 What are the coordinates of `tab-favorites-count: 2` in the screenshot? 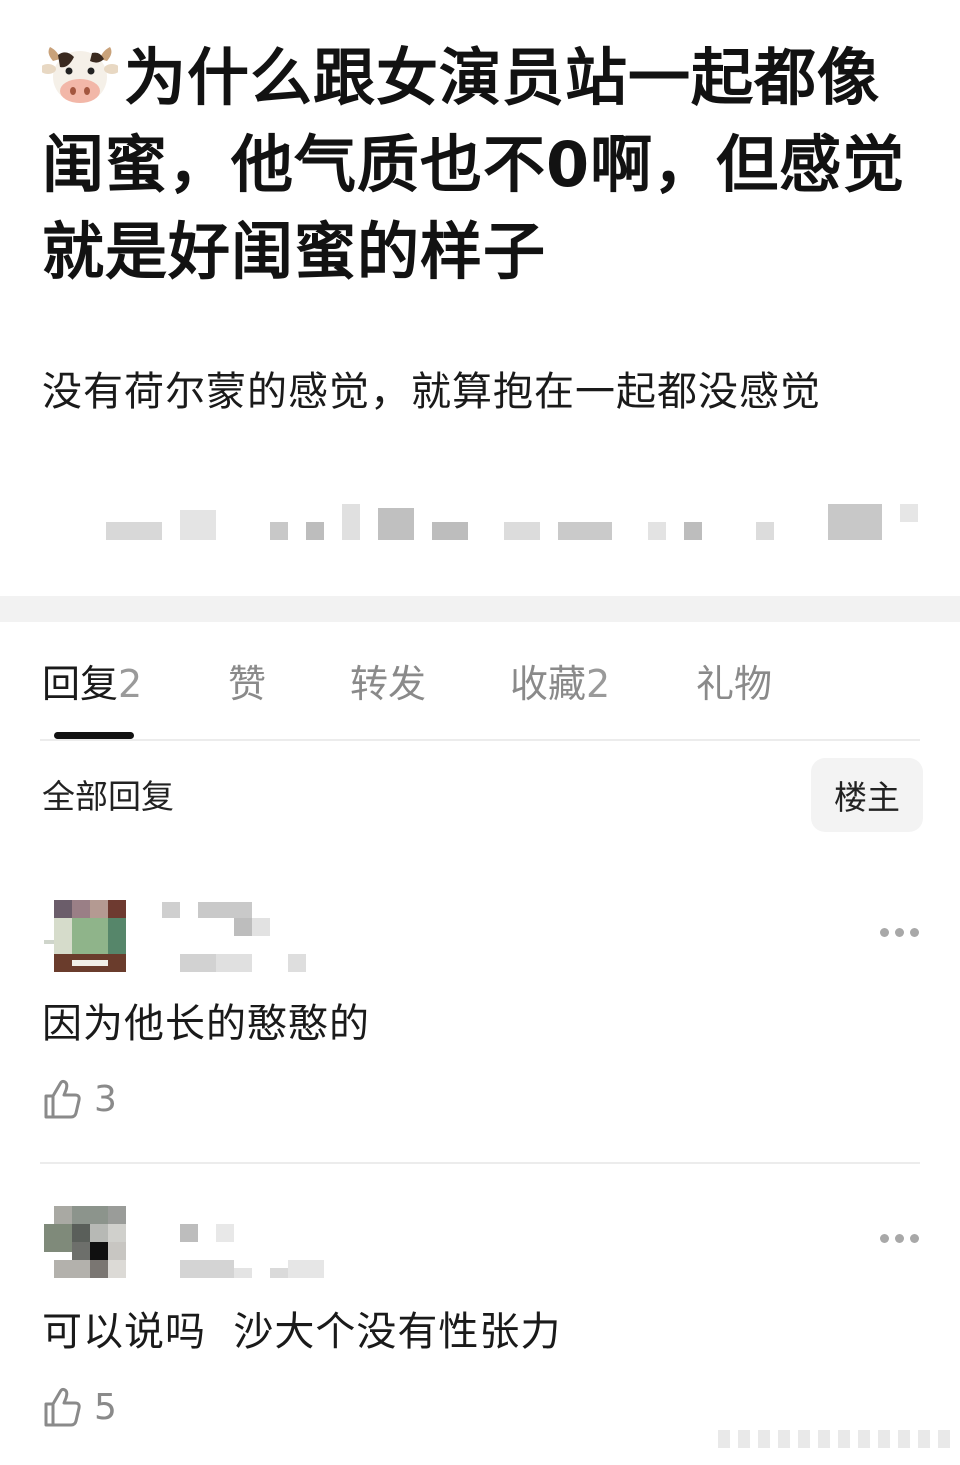 It's located at (598, 684).